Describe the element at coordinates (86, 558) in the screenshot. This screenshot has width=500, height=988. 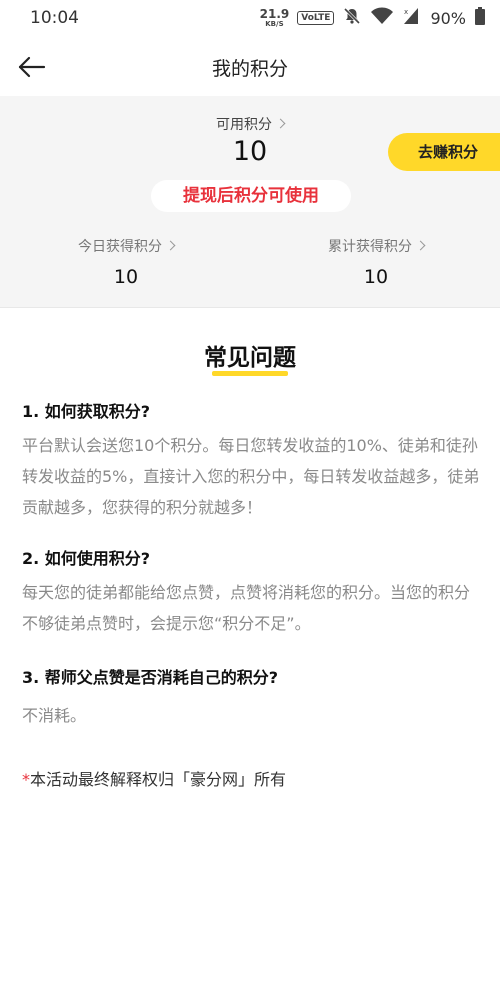
I see `faq-question: 2. 如何使用积分?` at that location.